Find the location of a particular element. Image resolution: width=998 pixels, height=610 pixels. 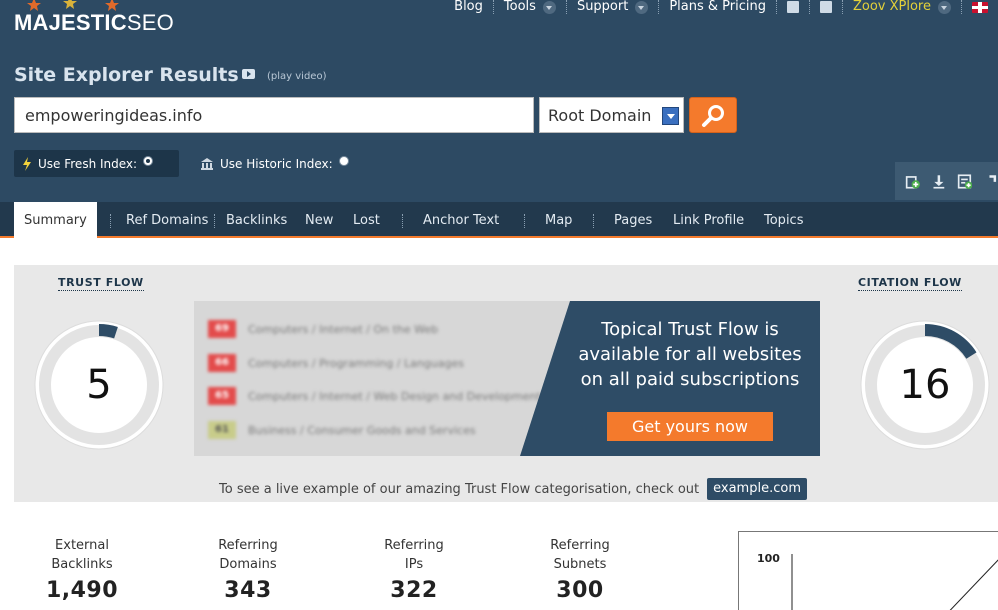

tab-anchor-text: Anchor Text is located at coordinates (461, 220).